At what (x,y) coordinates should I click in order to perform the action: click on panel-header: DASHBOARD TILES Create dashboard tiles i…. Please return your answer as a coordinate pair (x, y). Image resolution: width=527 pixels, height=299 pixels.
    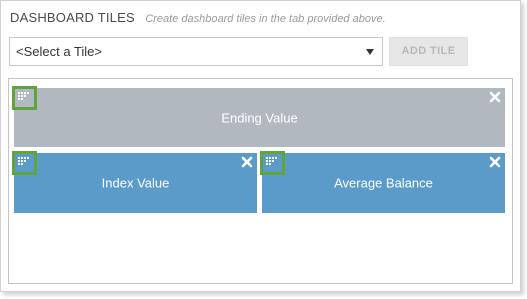
    Looking at the image, I should click on (198, 18).